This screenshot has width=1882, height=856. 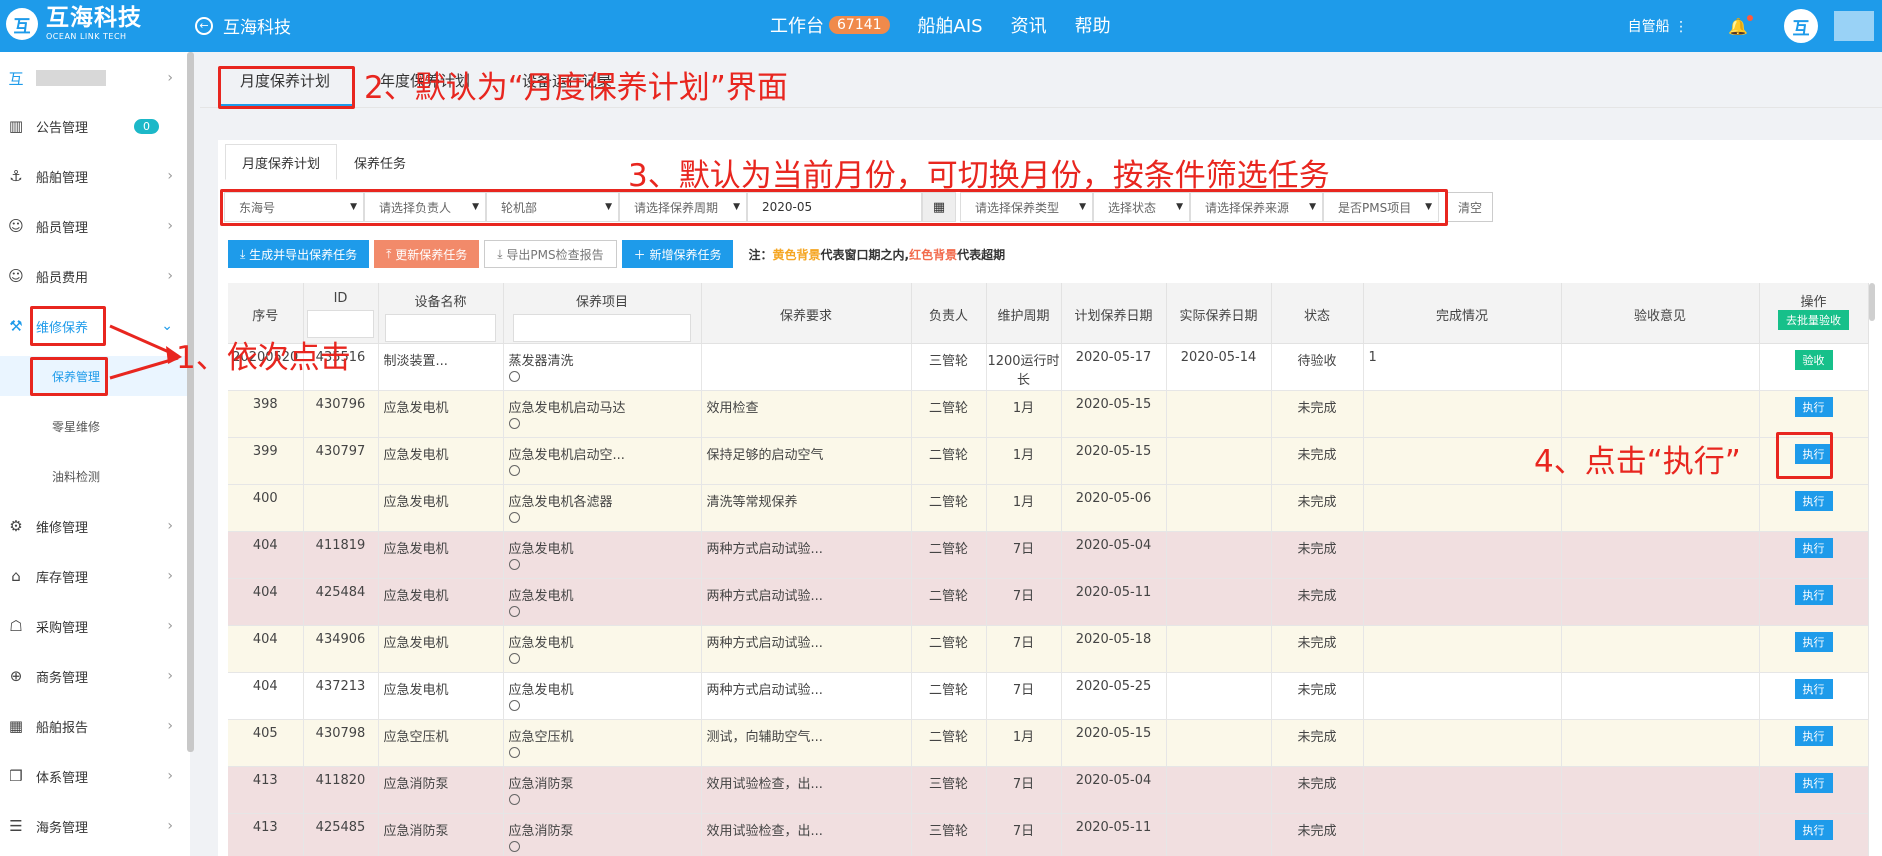 What do you see at coordinates (550, 254) in the screenshot?
I see `export-pms-button: ⤓ 导出PMS检查报告` at bounding box center [550, 254].